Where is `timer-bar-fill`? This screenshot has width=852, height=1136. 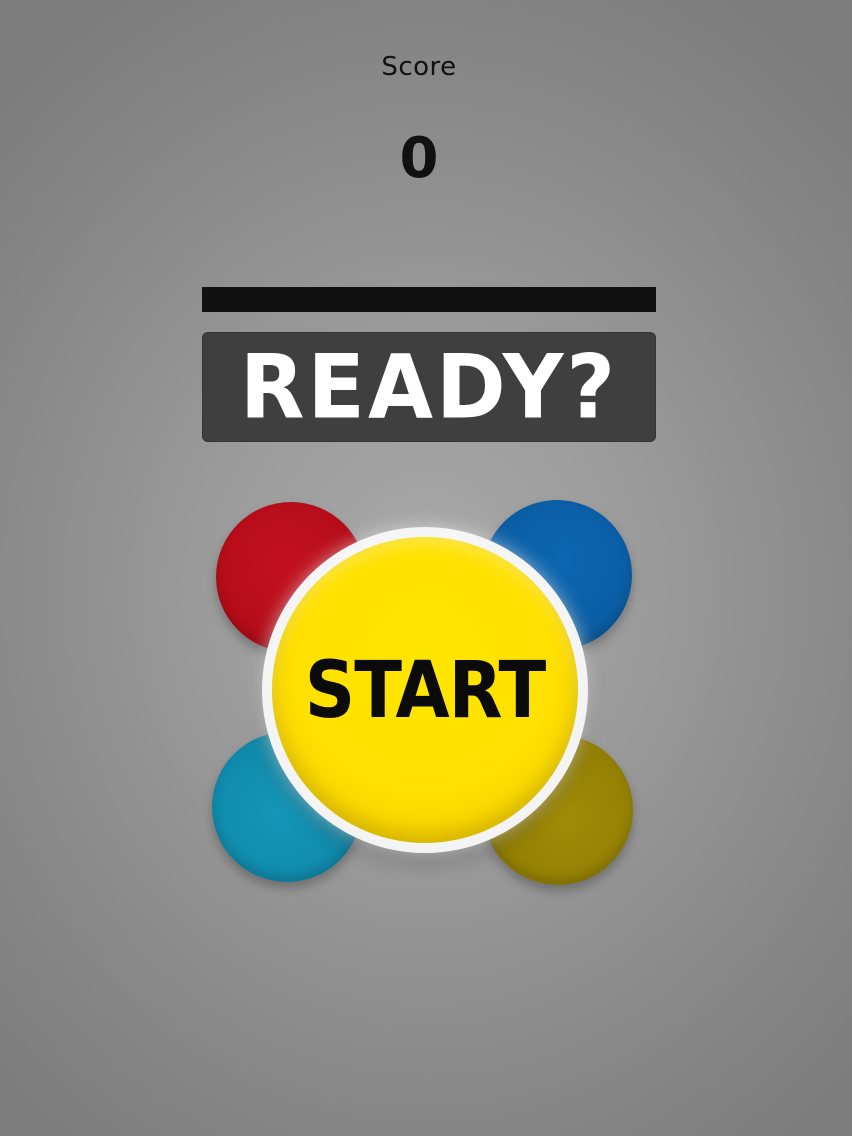 timer-bar-fill is located at coordinates (429, 299).